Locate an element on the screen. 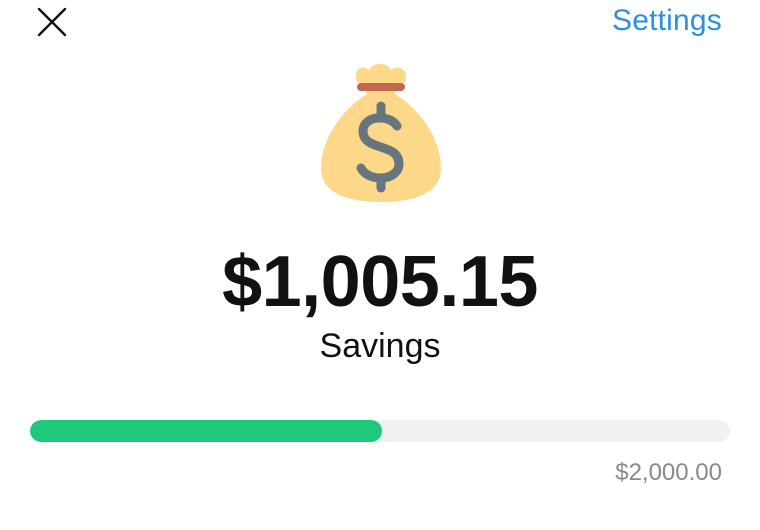 Image resolution: width=760 pixels, height=530 pixels. close-button is located at coordinates (52, 22).